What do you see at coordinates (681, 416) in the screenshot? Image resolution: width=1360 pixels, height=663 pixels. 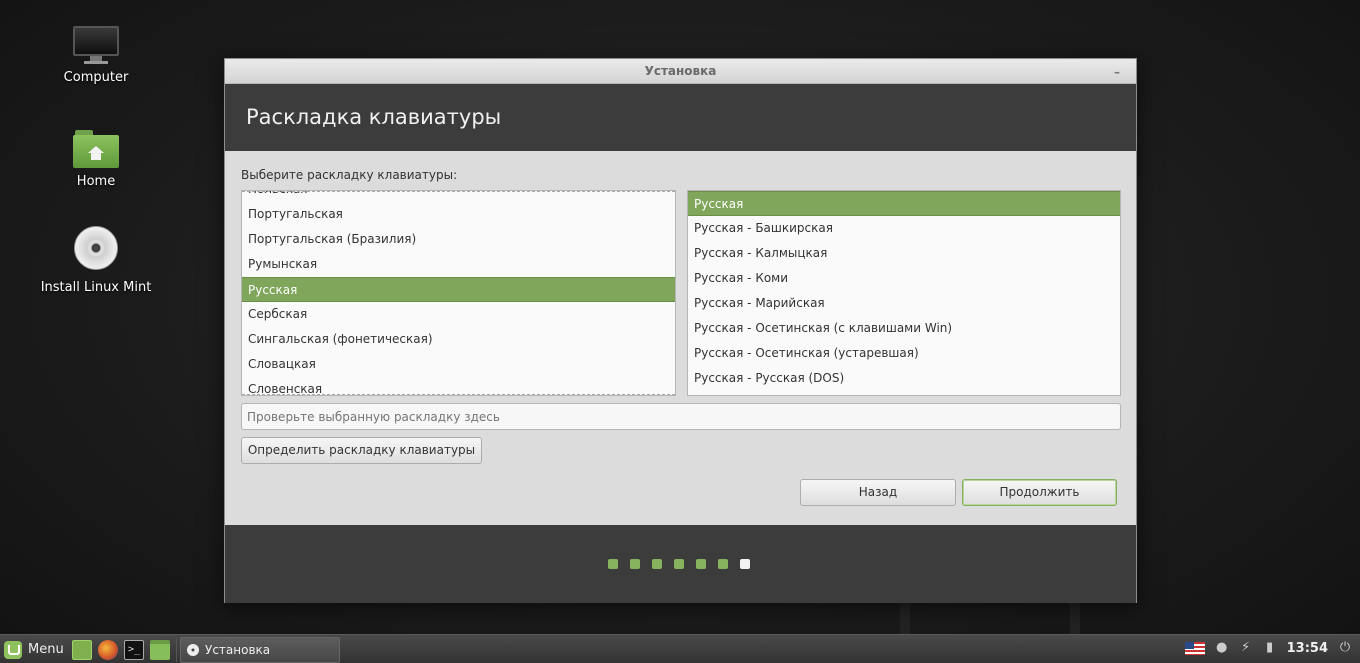 I see `layout-test-input` at bounding box center [681, 416].